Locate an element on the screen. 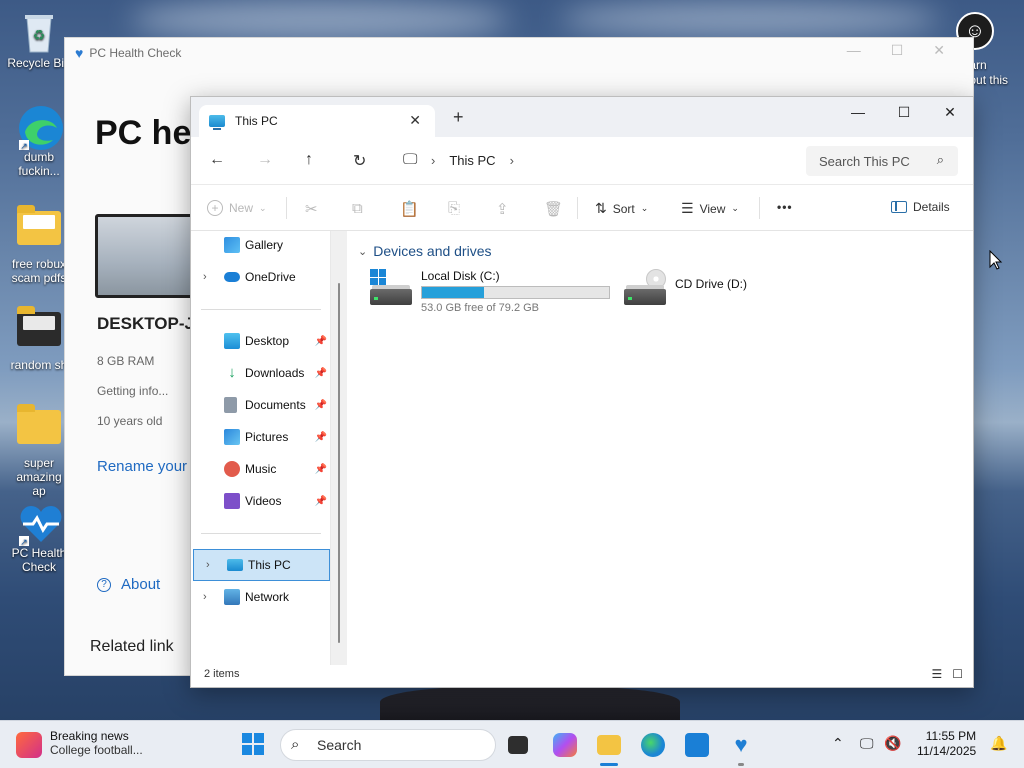  wallpaper-cloud is located at coordinates (320, 20).